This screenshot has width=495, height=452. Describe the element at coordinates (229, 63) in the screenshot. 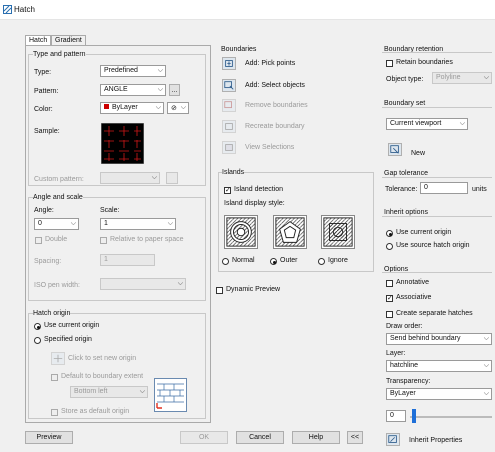

I see `add-pick-points-button` at that location.